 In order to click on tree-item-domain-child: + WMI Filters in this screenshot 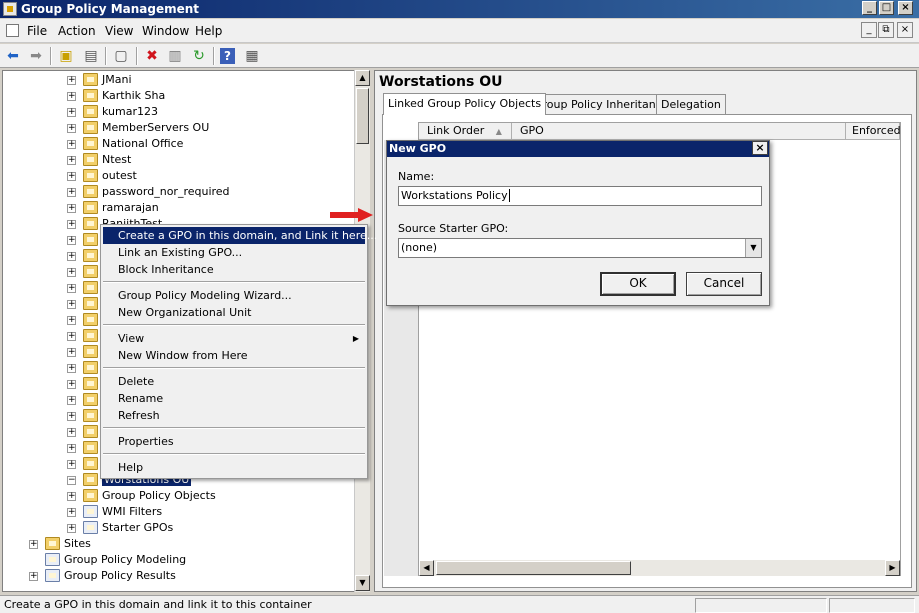, I will do `click(183, 512)`.